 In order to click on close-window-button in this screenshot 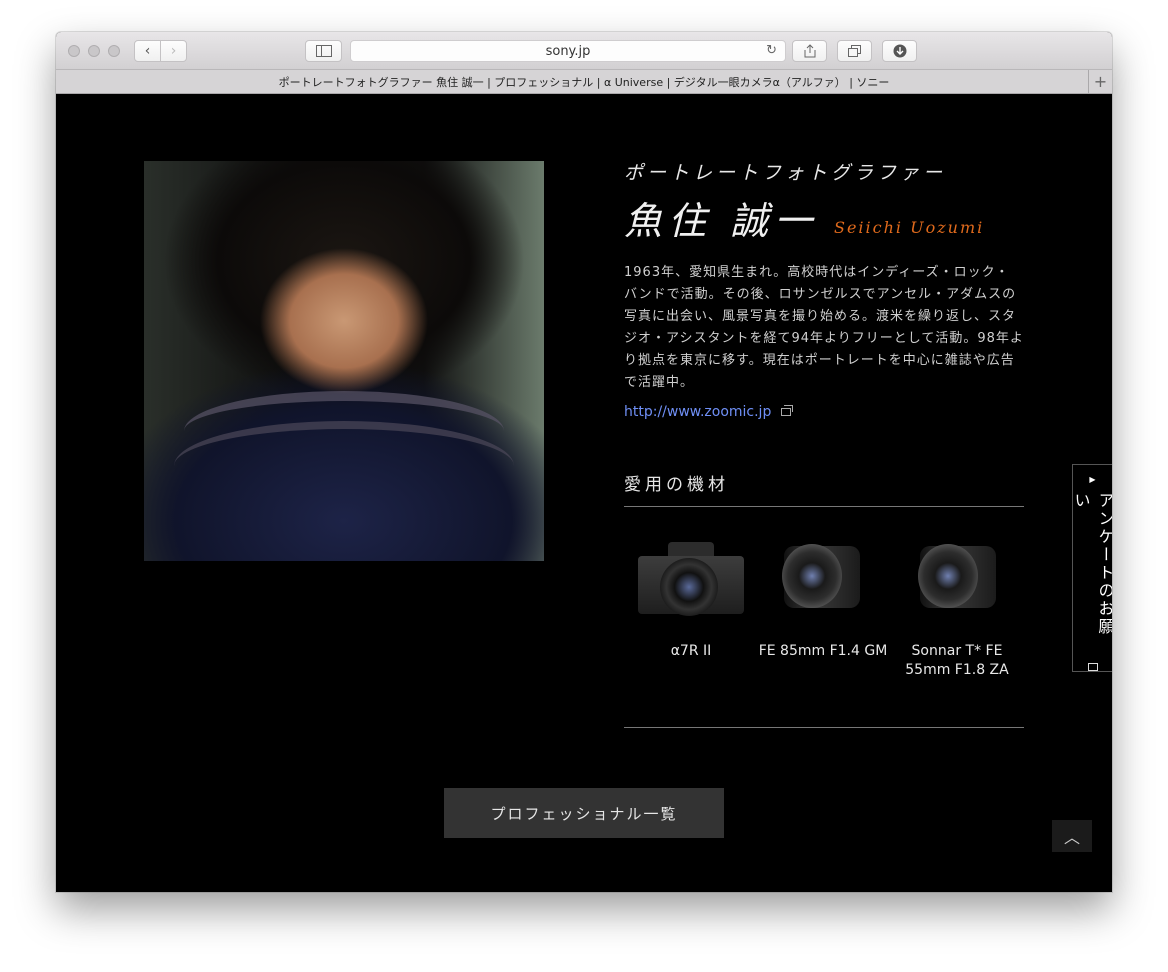, I will do `click(74, 51)`.